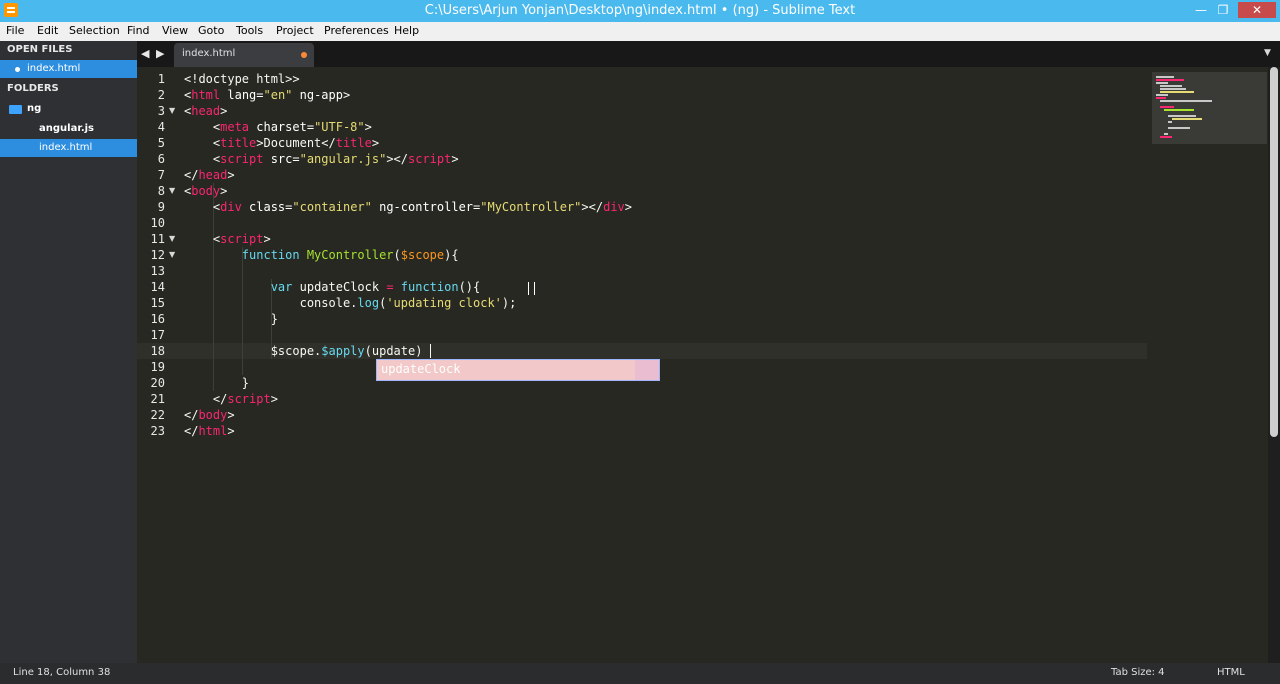  I want to click on file-item-angular: angular.js, so click(66, 128).